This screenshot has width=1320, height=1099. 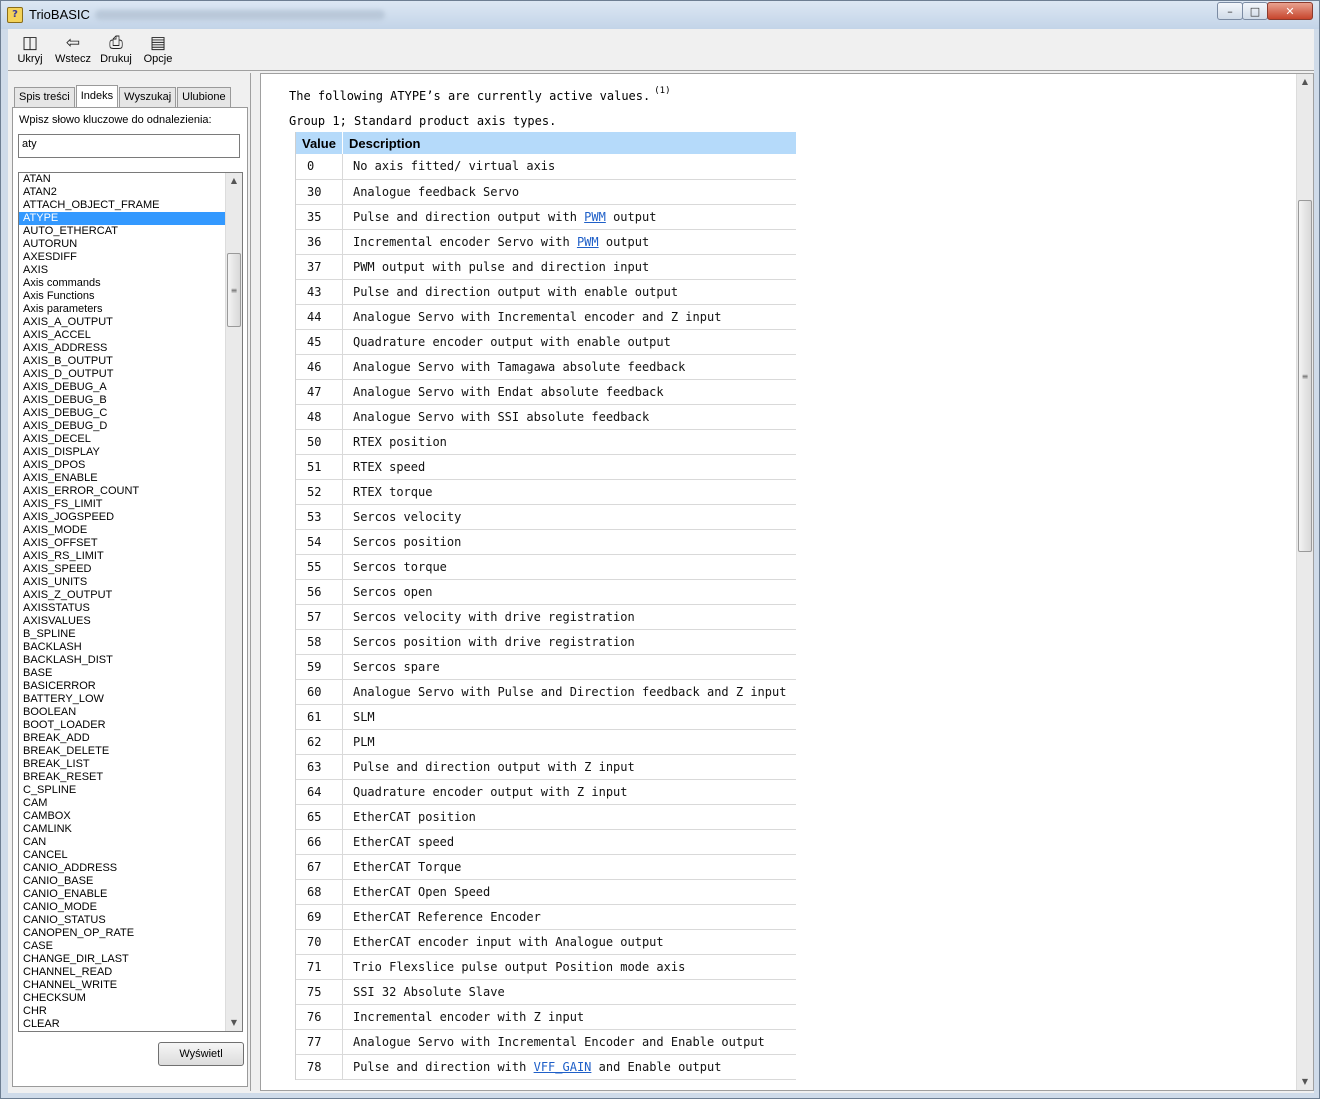 I want to click on index-item: BREAK_RESET, so click(x=123, y=777).